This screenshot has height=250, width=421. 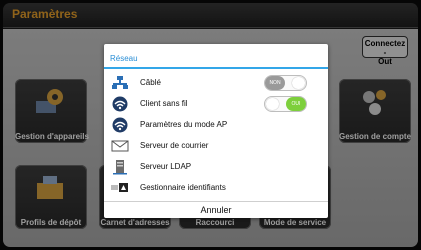 What do you see at coordinates (216, 210) in the screenshot?
I see `cancel-button: Annuler` at bounding box center [216, 210].